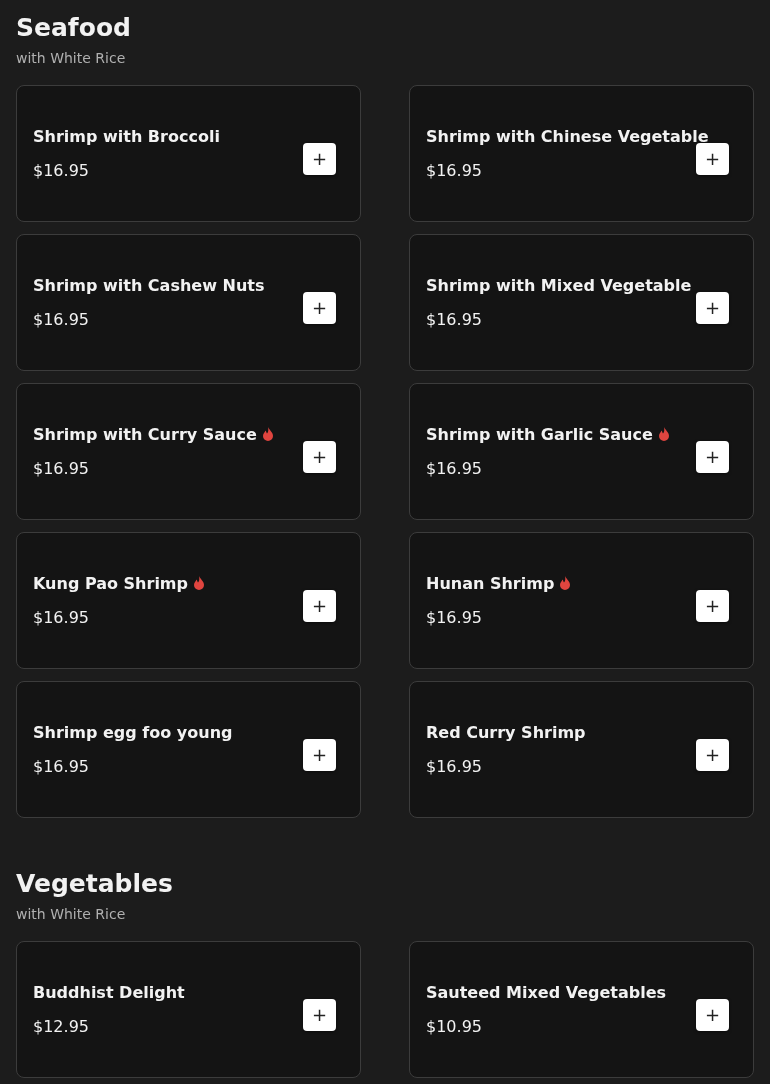 This screenshot has width=770, height=1084. I want to click on section-title: Vegetables, so click(95, 884).